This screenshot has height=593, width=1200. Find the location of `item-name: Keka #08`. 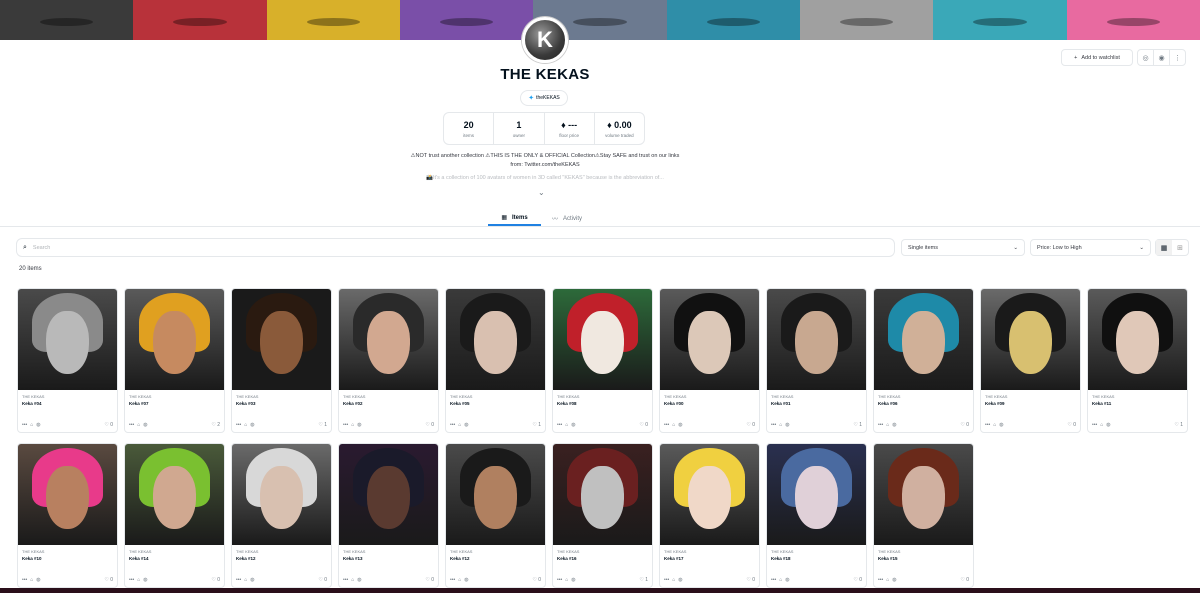

item-name: Keka #08 is located at coordinates (604, 403).